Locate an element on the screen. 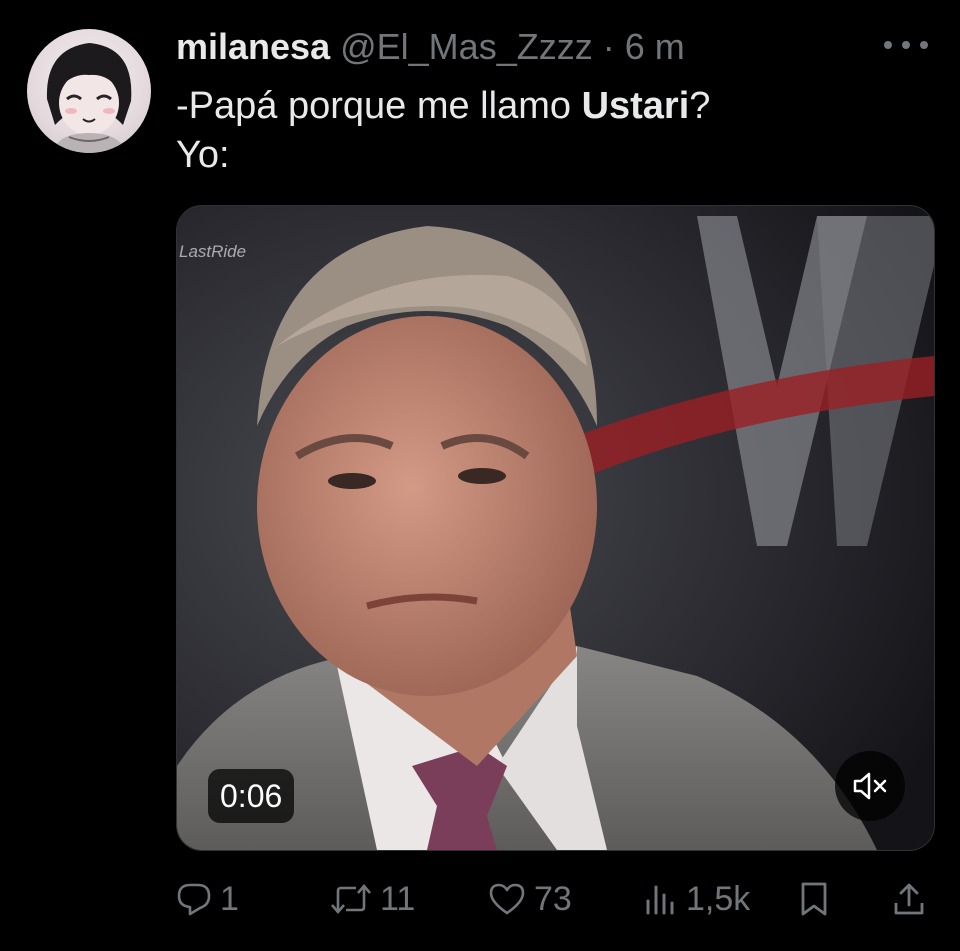  speaker-muted-icon is located at coordinates (870, 786).